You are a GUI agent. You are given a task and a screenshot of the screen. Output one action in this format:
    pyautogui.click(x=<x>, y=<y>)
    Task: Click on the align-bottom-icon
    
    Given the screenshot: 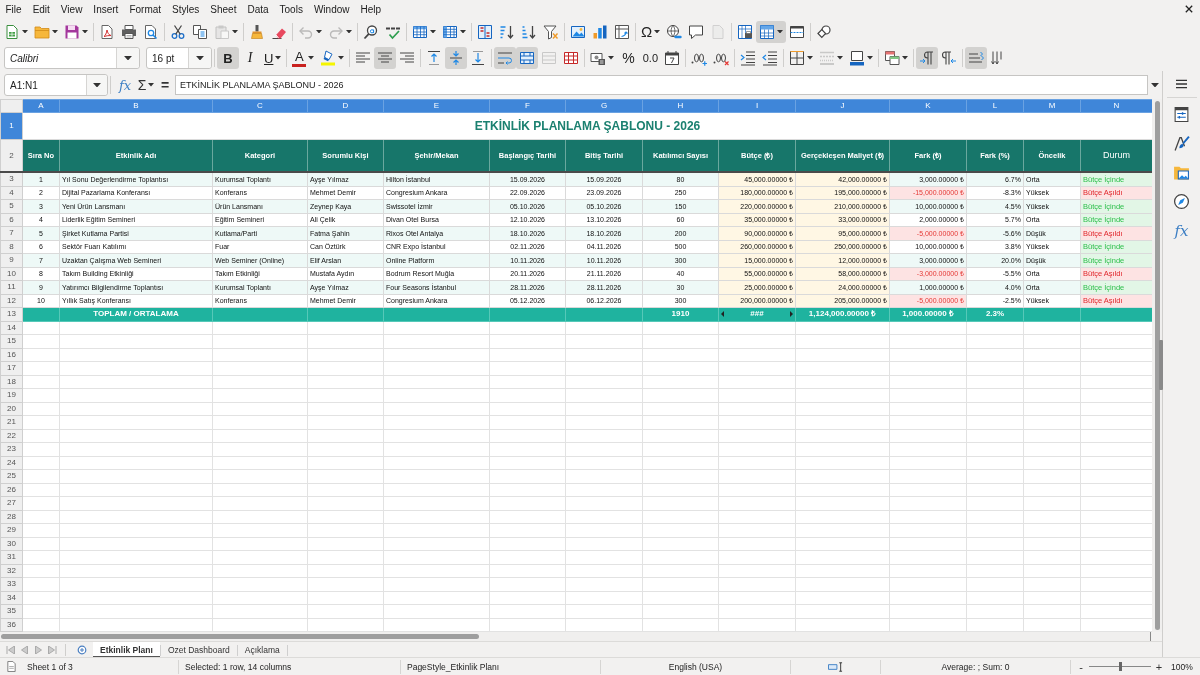 What is the action you would take?
    pyautogui.click(x=478, y=58)
    